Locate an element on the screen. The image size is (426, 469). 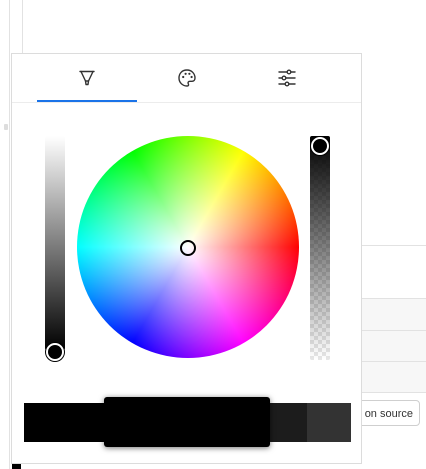
app-left-edge is located at coordinates (9, 234).